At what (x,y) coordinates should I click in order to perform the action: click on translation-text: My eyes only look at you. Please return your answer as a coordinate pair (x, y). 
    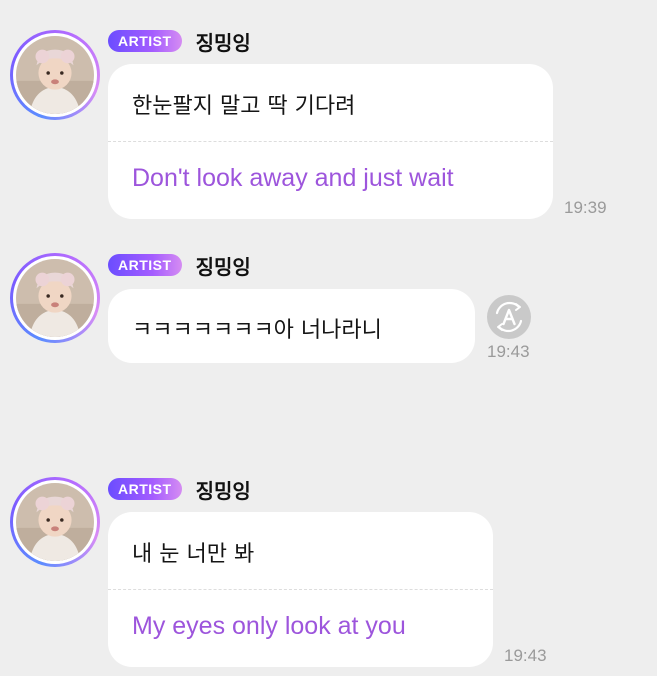
    Looking at the image, I should click on (269, 626).